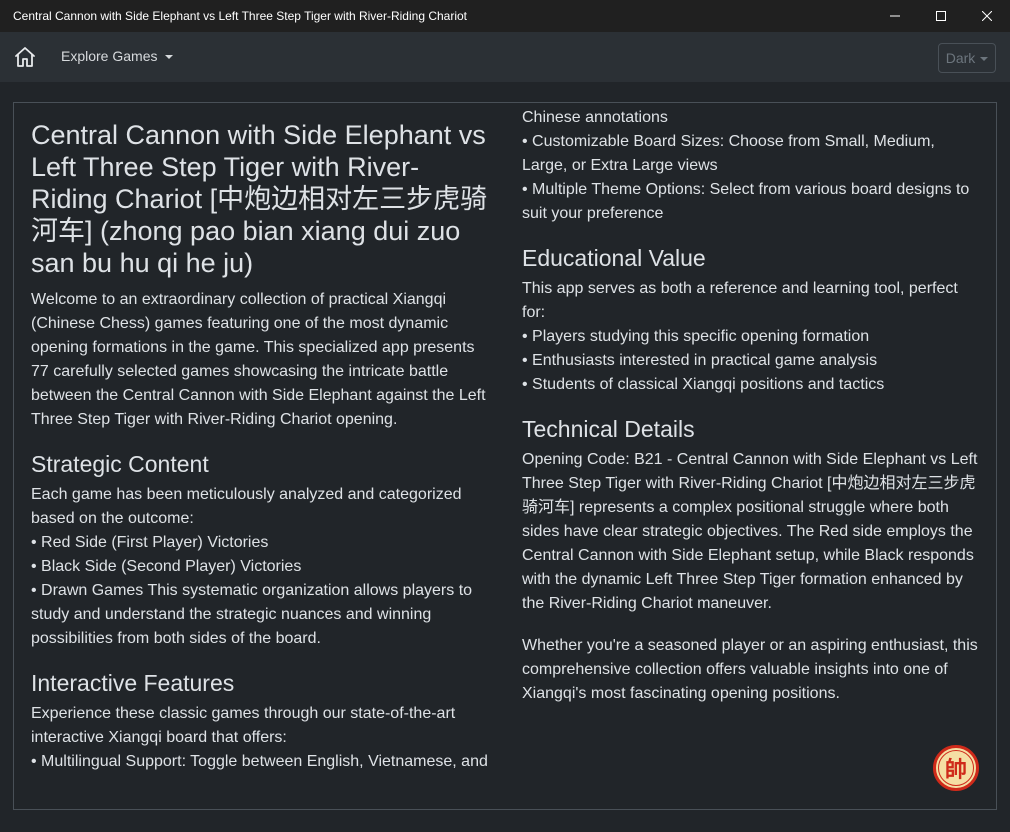  Describe the element at coordinates (614, 258) in the screenshot. I see `educational-heading: Educational Value` at that location.